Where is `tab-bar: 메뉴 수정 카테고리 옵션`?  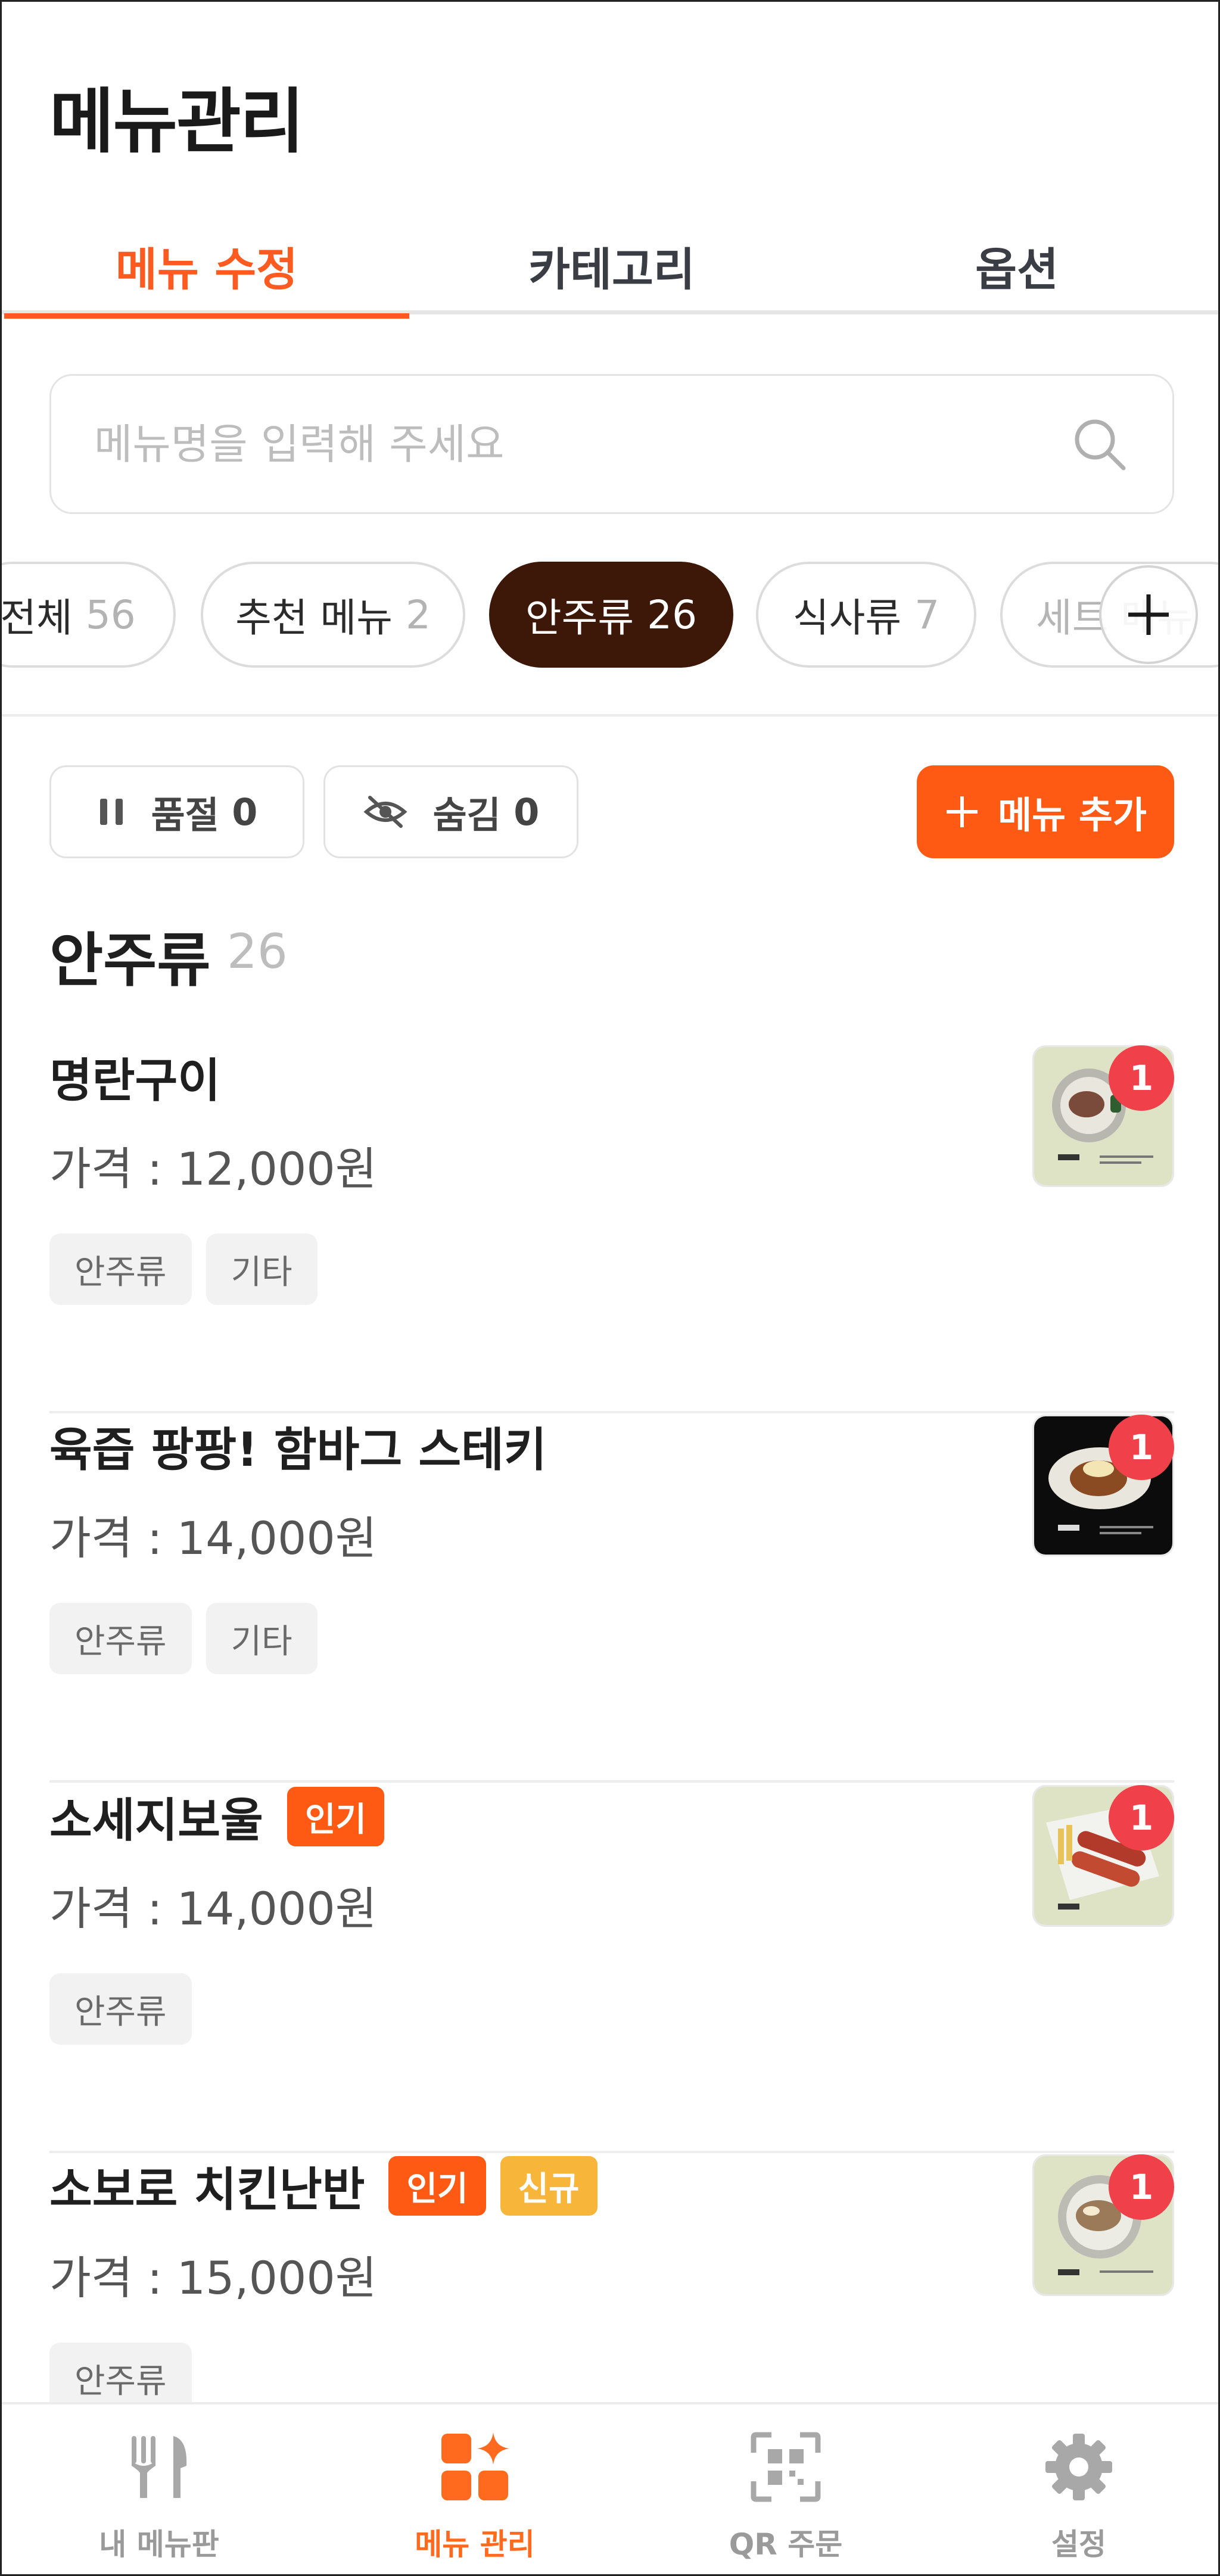
tab-bar: 메뉴 수정 카테고리 옵션 is located at coordinates (610, 267).